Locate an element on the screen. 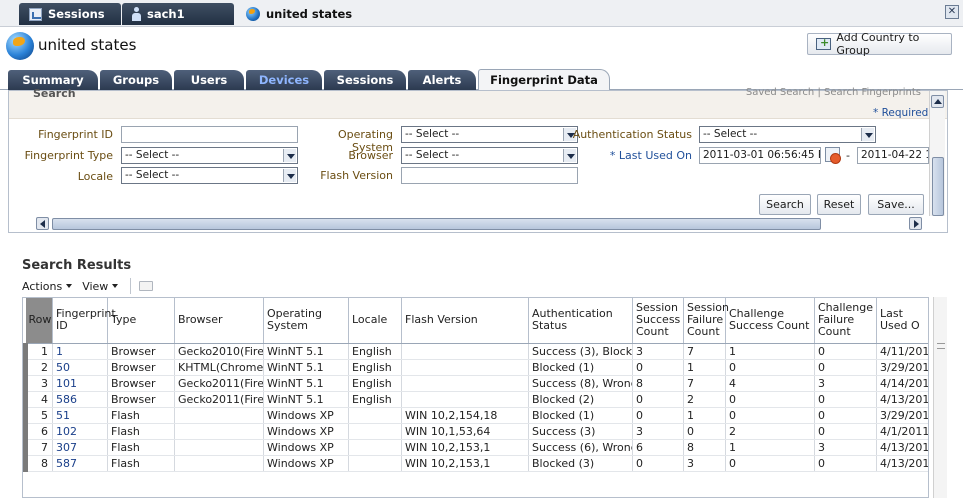  table-cell: Success (6), Wrong / is located at coordinates (580, 447).